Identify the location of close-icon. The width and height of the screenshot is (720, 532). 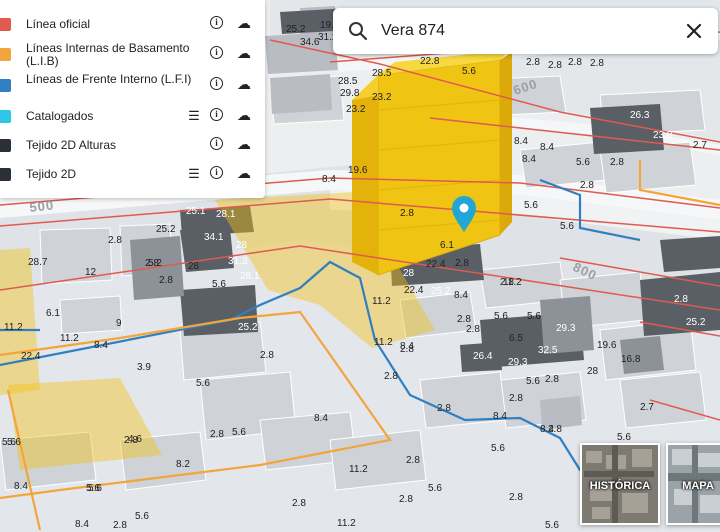
(694, 31).